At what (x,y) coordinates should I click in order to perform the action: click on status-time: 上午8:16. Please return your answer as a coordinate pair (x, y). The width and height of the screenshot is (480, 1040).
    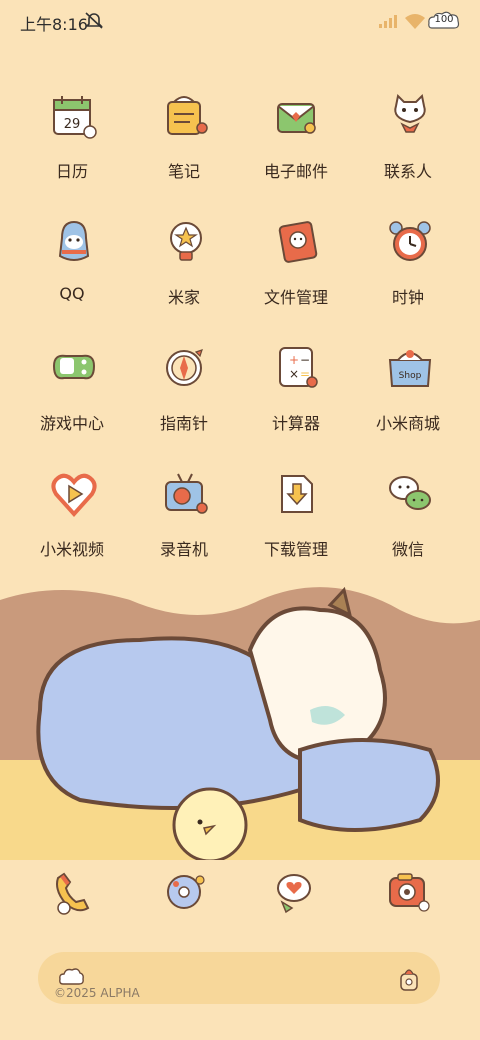
    Looking at the image, I should click on (54, 24).